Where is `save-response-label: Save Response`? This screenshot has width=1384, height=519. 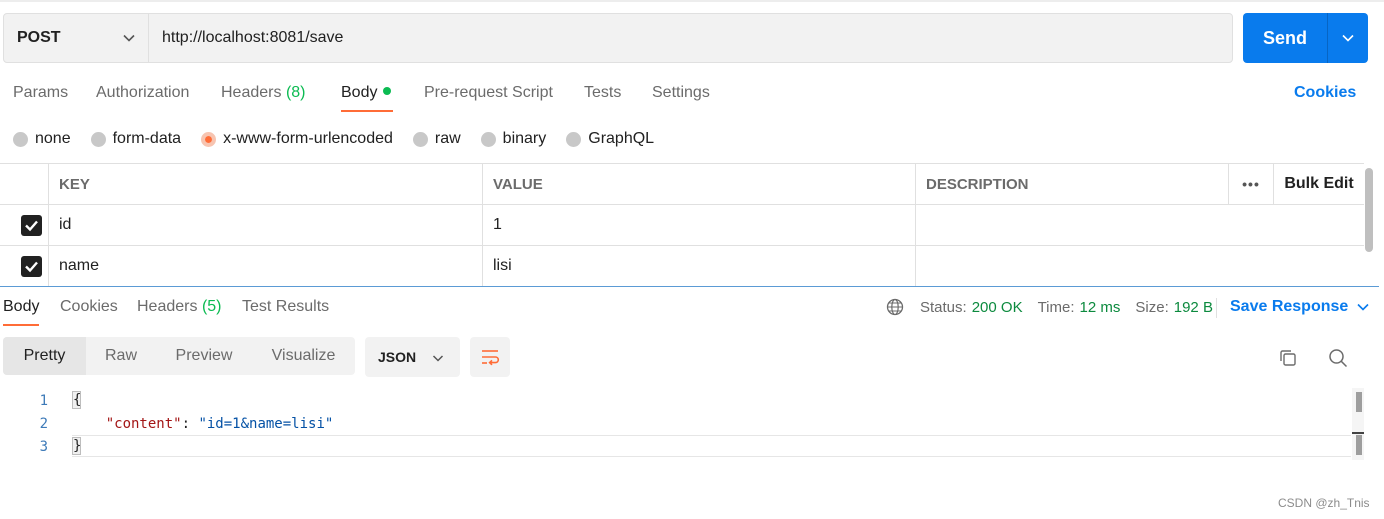
save-response-label: Save Response is located at coordinates (1289, 306).